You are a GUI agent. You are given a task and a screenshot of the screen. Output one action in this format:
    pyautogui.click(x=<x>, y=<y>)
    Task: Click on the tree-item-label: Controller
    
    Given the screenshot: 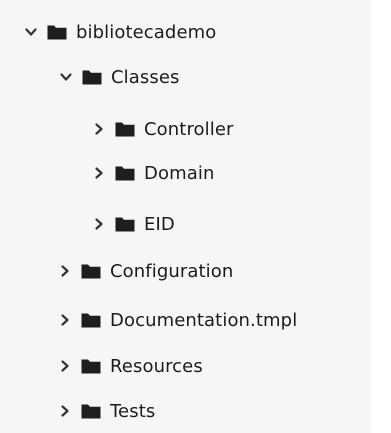 What is the action you would take?
    pyautogui.click(x=189, y=129)
    